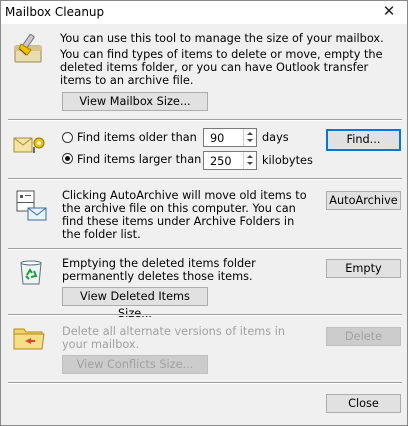 This screenshot has height=426, width=408. What do you see at coordinates (287, 160) in the screenshot?
I see `kilobytes-unit-label: kilobytes` at bounding box center [287, 160].